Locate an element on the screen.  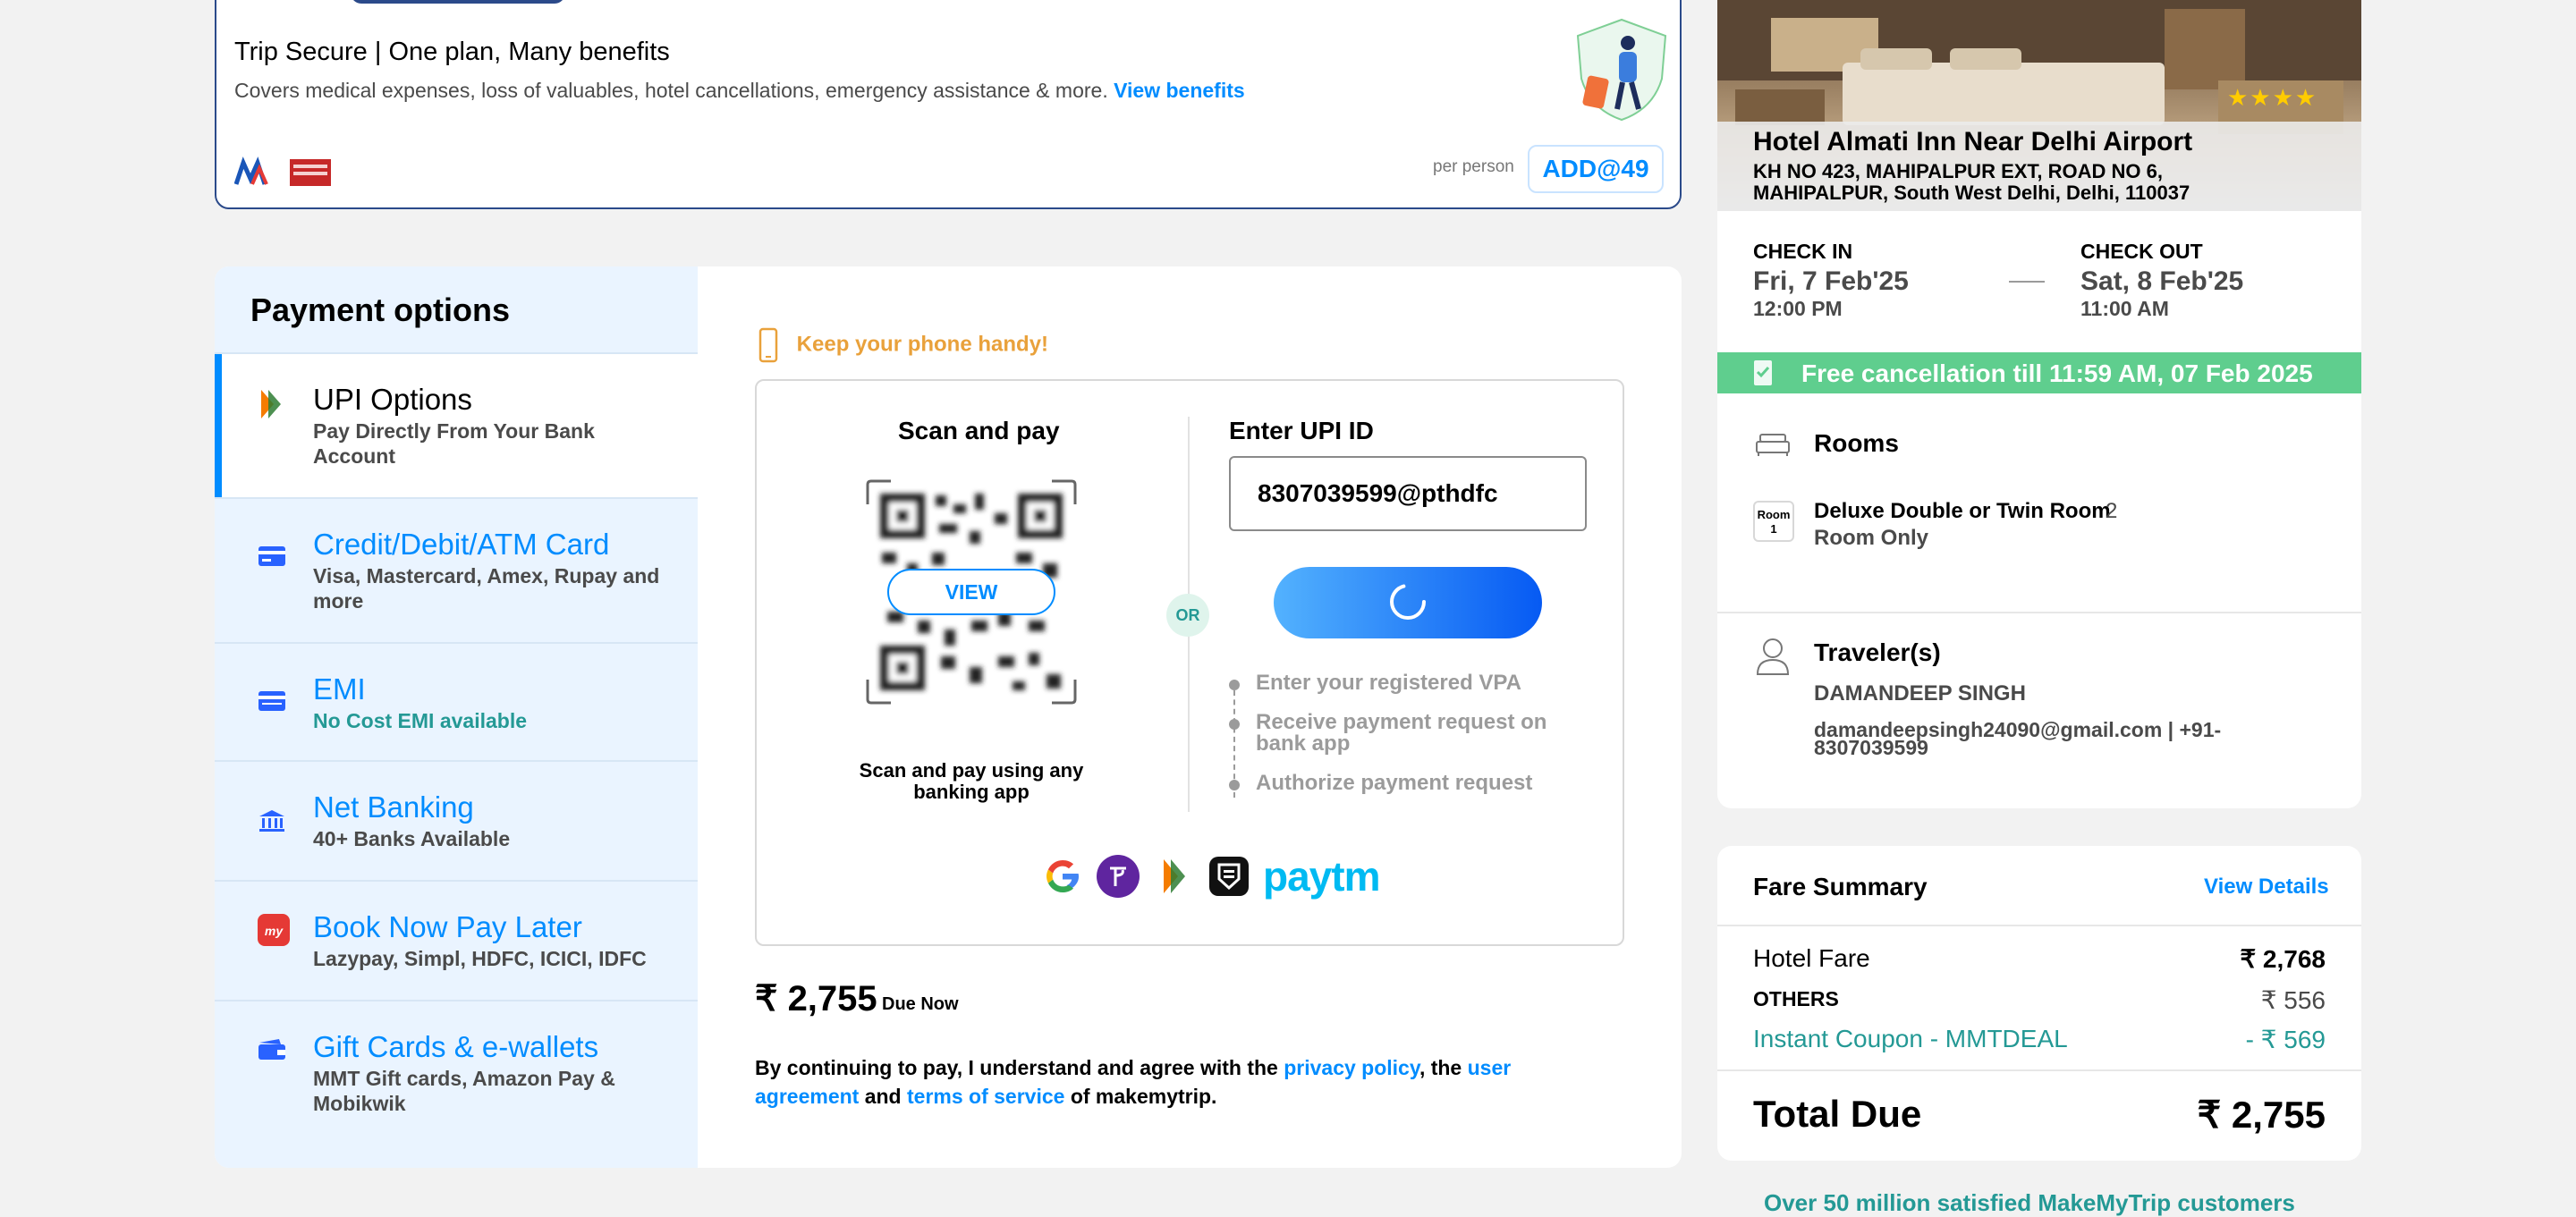
giftcards-option-title: Gift Cards & e-wallets is located at coordinates (456, 1046).